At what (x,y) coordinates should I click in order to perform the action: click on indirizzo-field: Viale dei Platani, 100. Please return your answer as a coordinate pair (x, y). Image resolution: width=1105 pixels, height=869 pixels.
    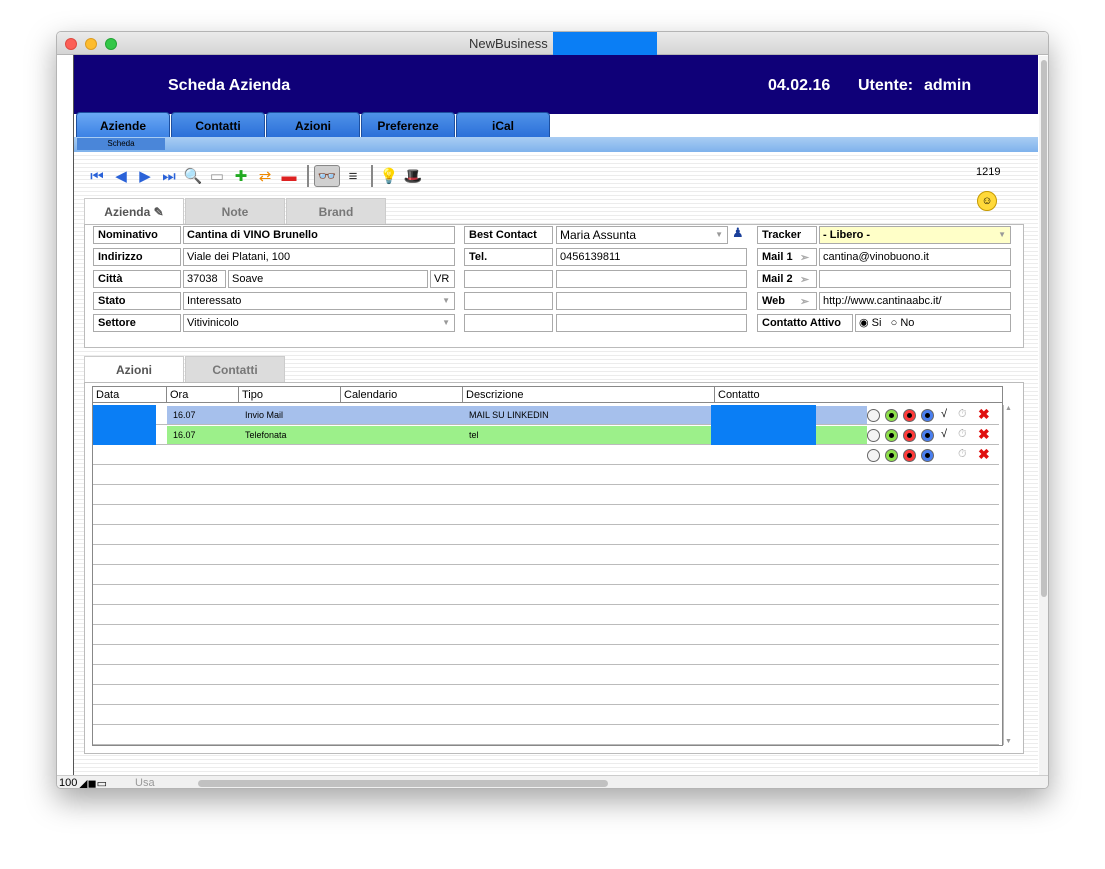
    Looking at the image, I should click on (319, 257).